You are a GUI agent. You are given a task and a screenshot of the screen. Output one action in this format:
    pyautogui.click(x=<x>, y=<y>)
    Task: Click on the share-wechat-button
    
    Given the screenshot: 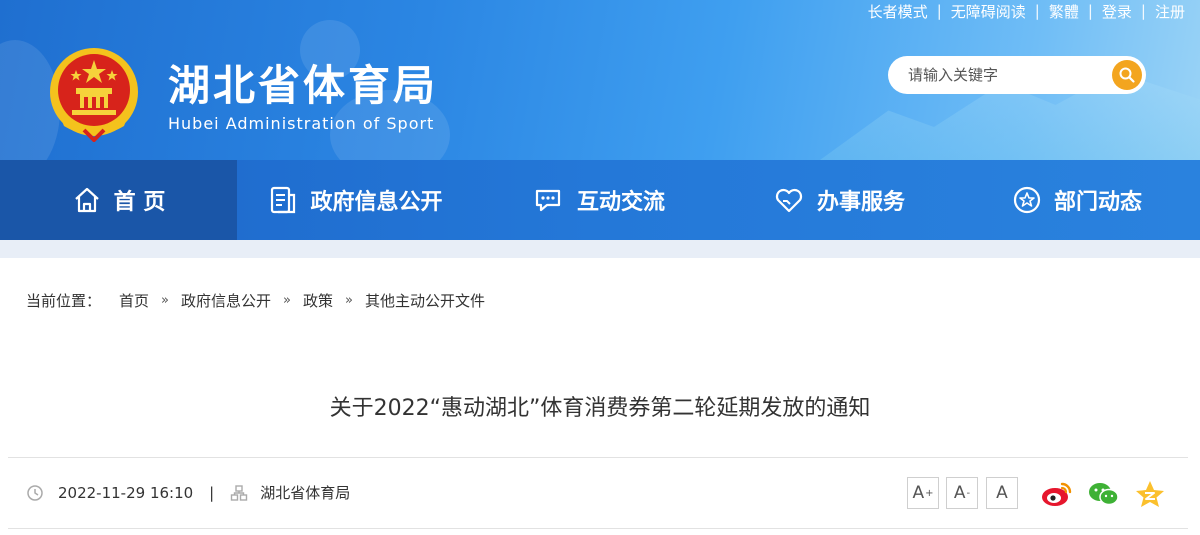 What is the action you would take?
    pyautogui.click(x=1104, y=494)
    